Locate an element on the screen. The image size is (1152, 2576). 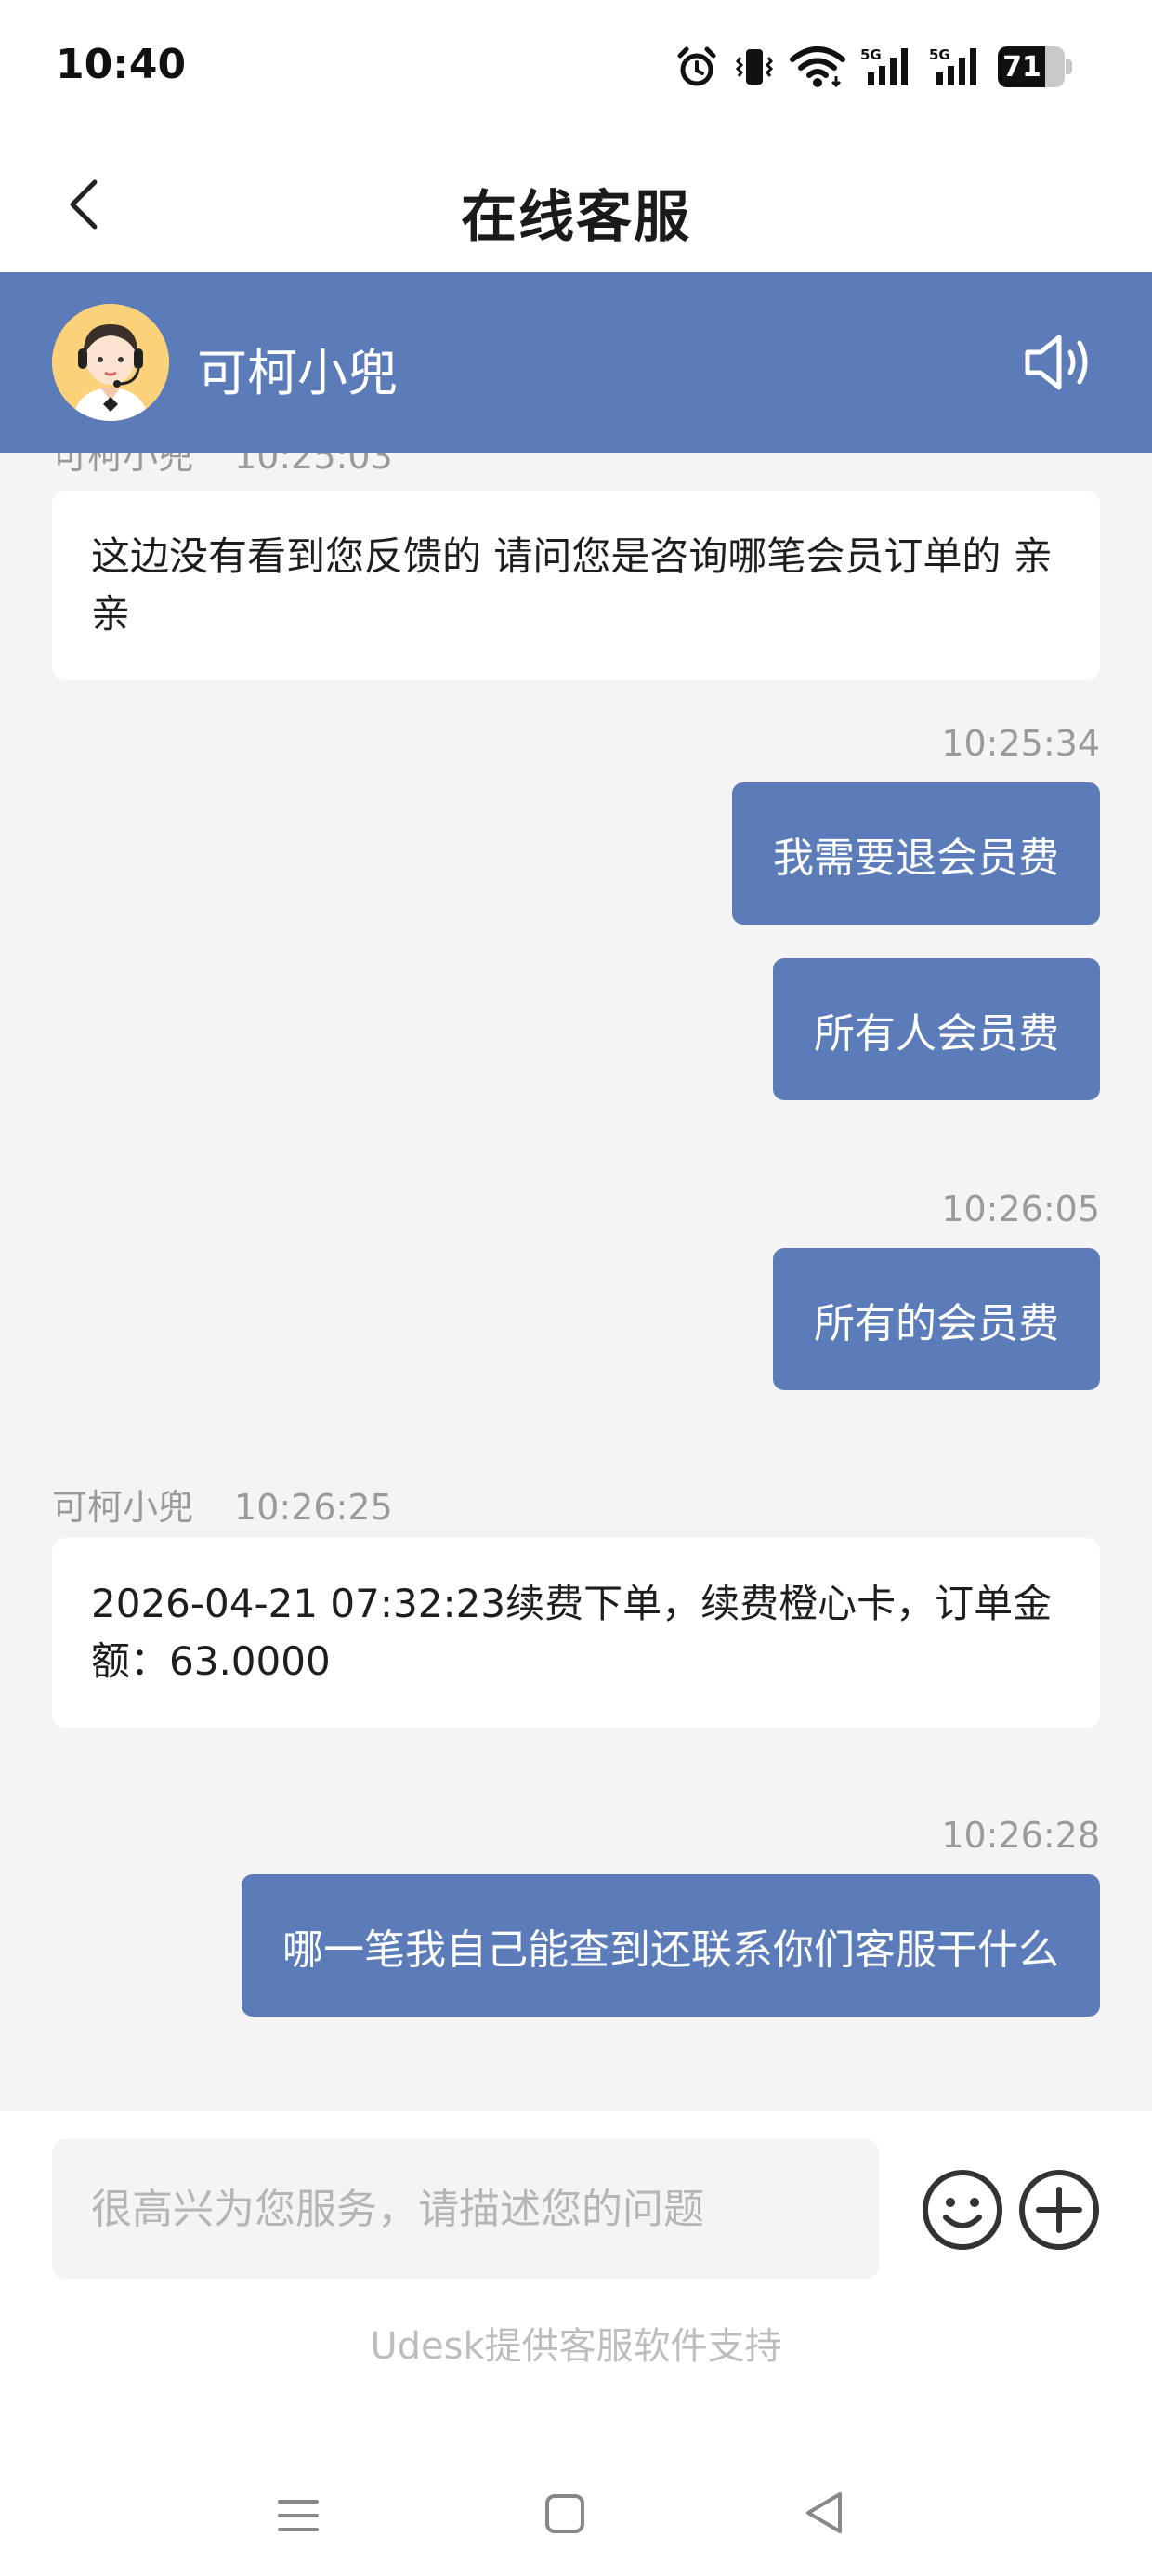
message-time: 10:25:34 is located at coordinates (1020, 743).